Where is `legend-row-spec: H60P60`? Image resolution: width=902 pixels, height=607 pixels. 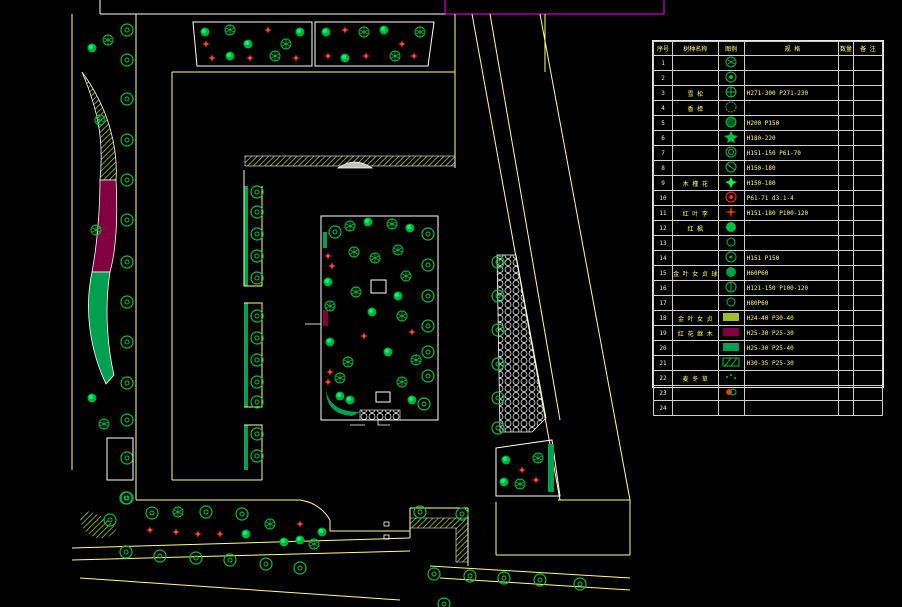
legend-row-spec: H60P60 is located at coordinates (791, 273).